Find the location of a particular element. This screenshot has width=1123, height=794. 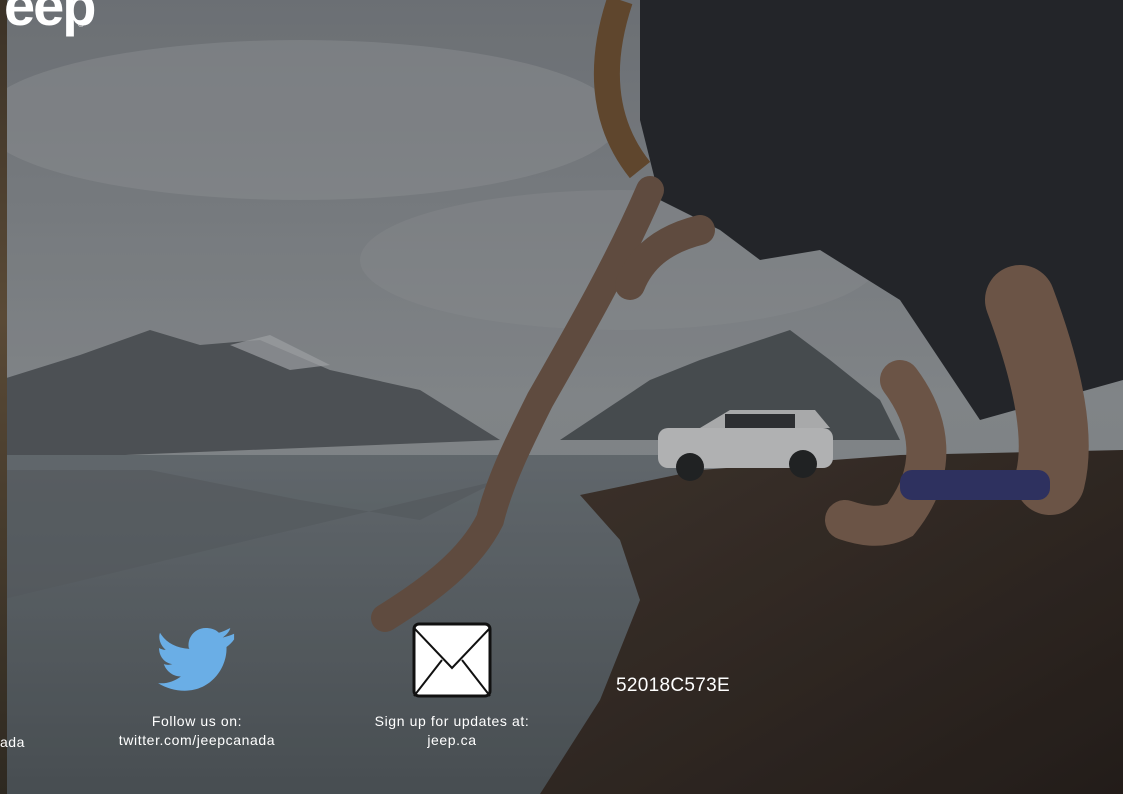

cut-off-text: ada is located at coordinates (12, 742).